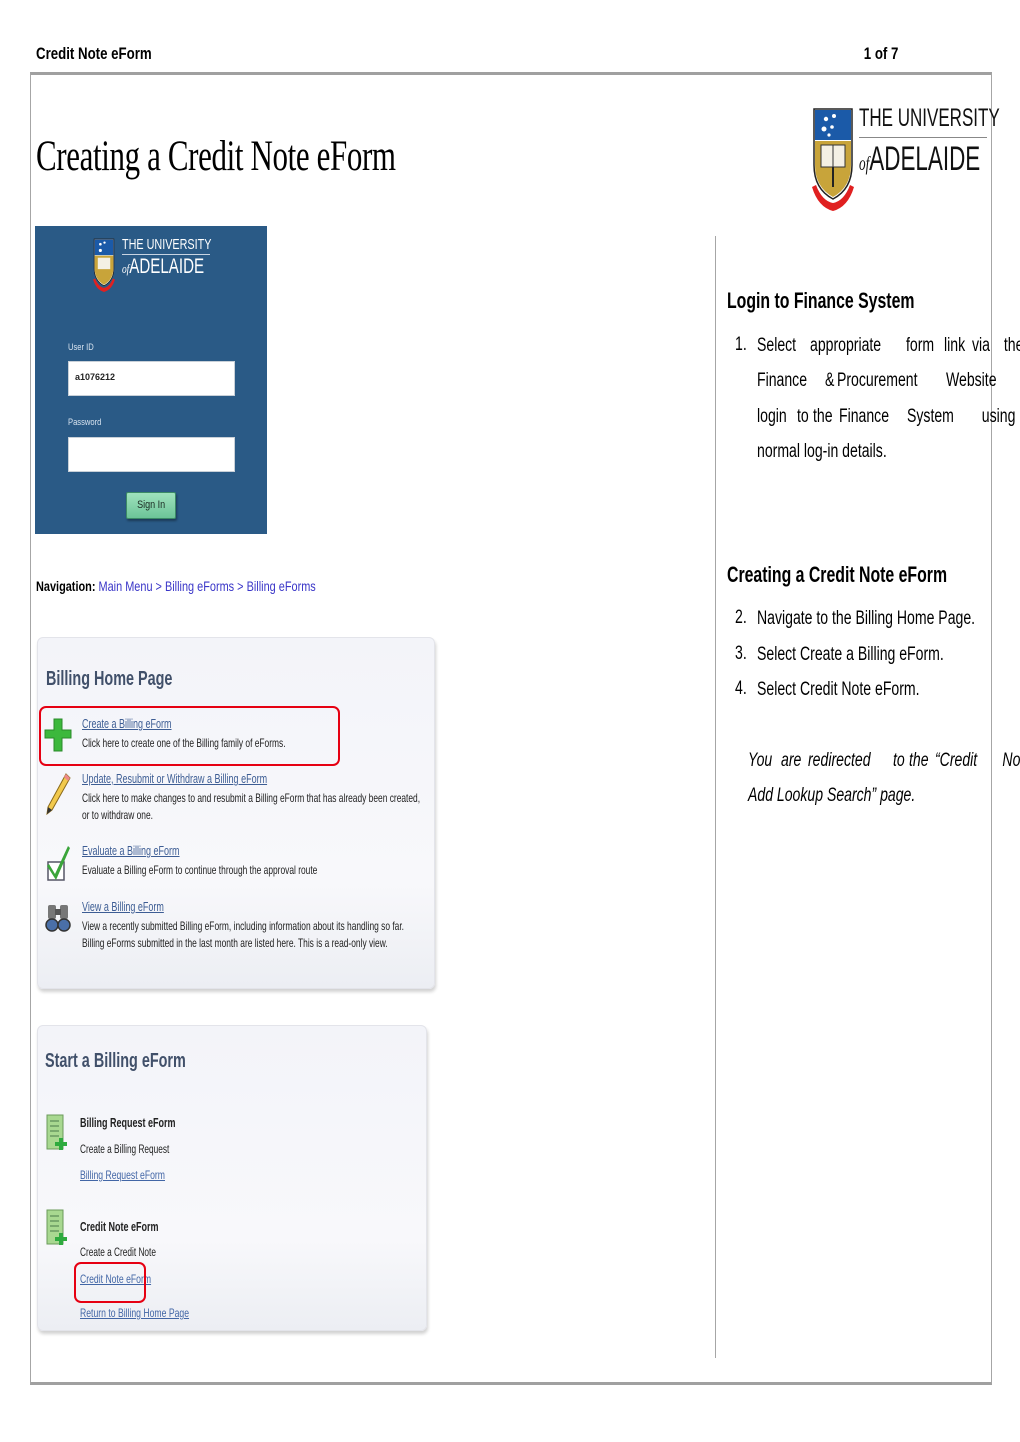 The image size is (1020, 1442). What do you see at coordinates (822, 451) in the screenshot?
I see `word: normal log-in details.` at bounding box center [822, 451].